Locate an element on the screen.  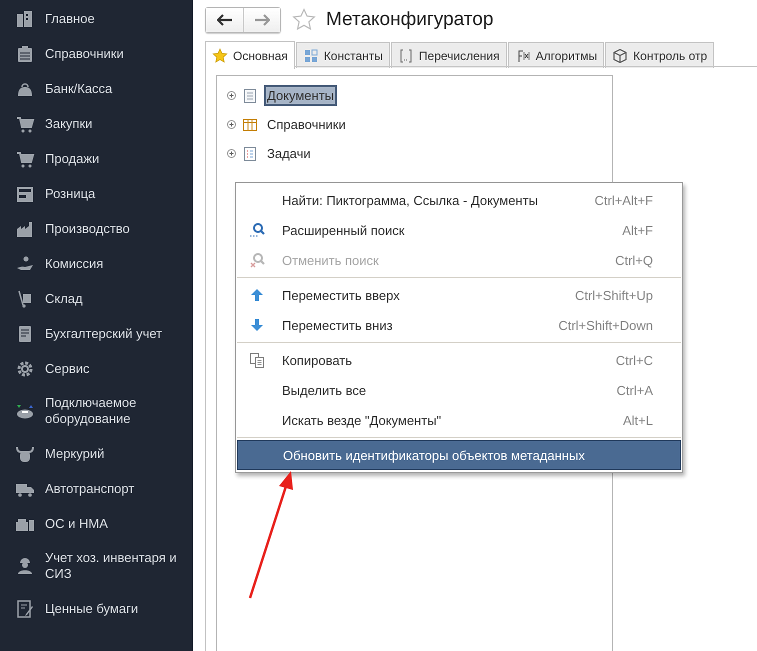
clipboard-icon is located at coordinates (25, 54).